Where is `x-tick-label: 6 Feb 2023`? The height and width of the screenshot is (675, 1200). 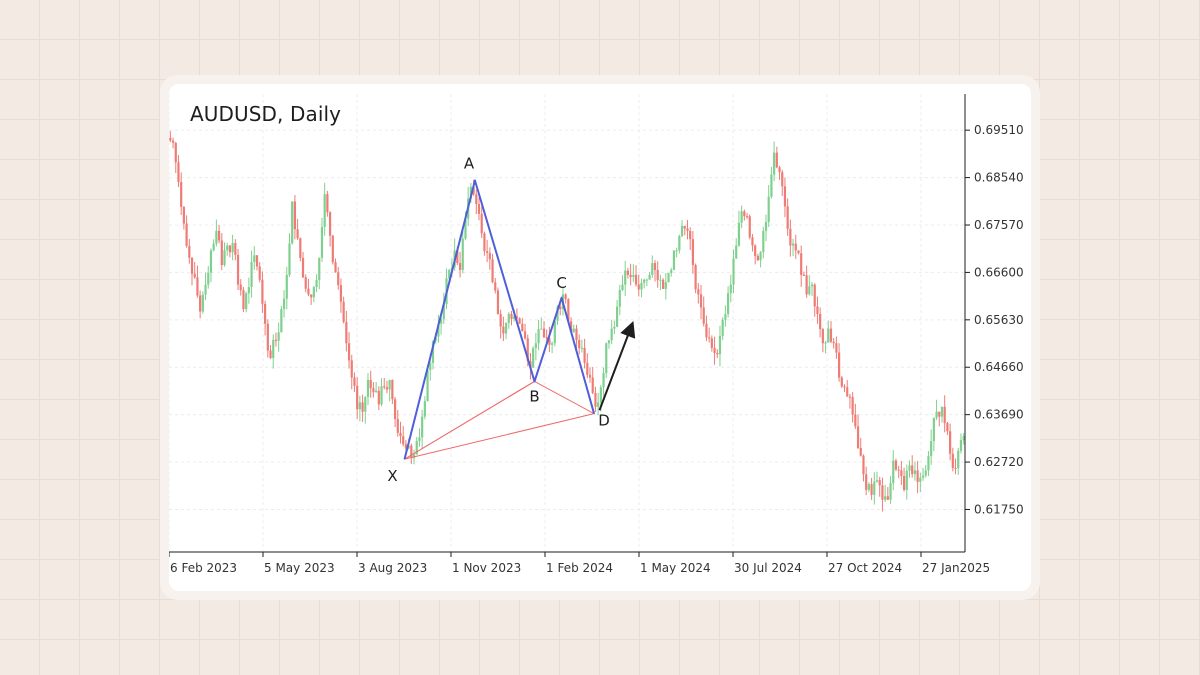 x-tick-label: 6 Feb 2023 is located at coordinates (203, 568).